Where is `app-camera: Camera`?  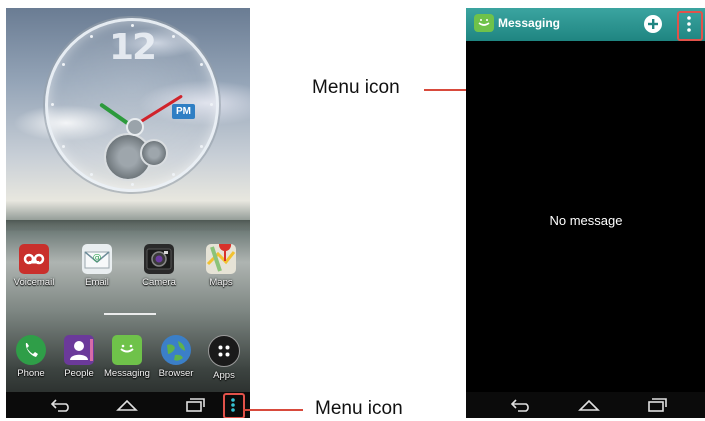 app-camera: Camera is located at coordinates (159, 266).